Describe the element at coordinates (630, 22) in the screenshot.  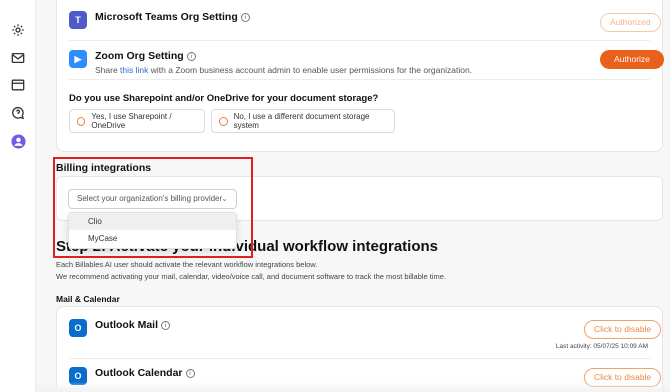
I see `teams-authorized-button: Authorized` at that location.